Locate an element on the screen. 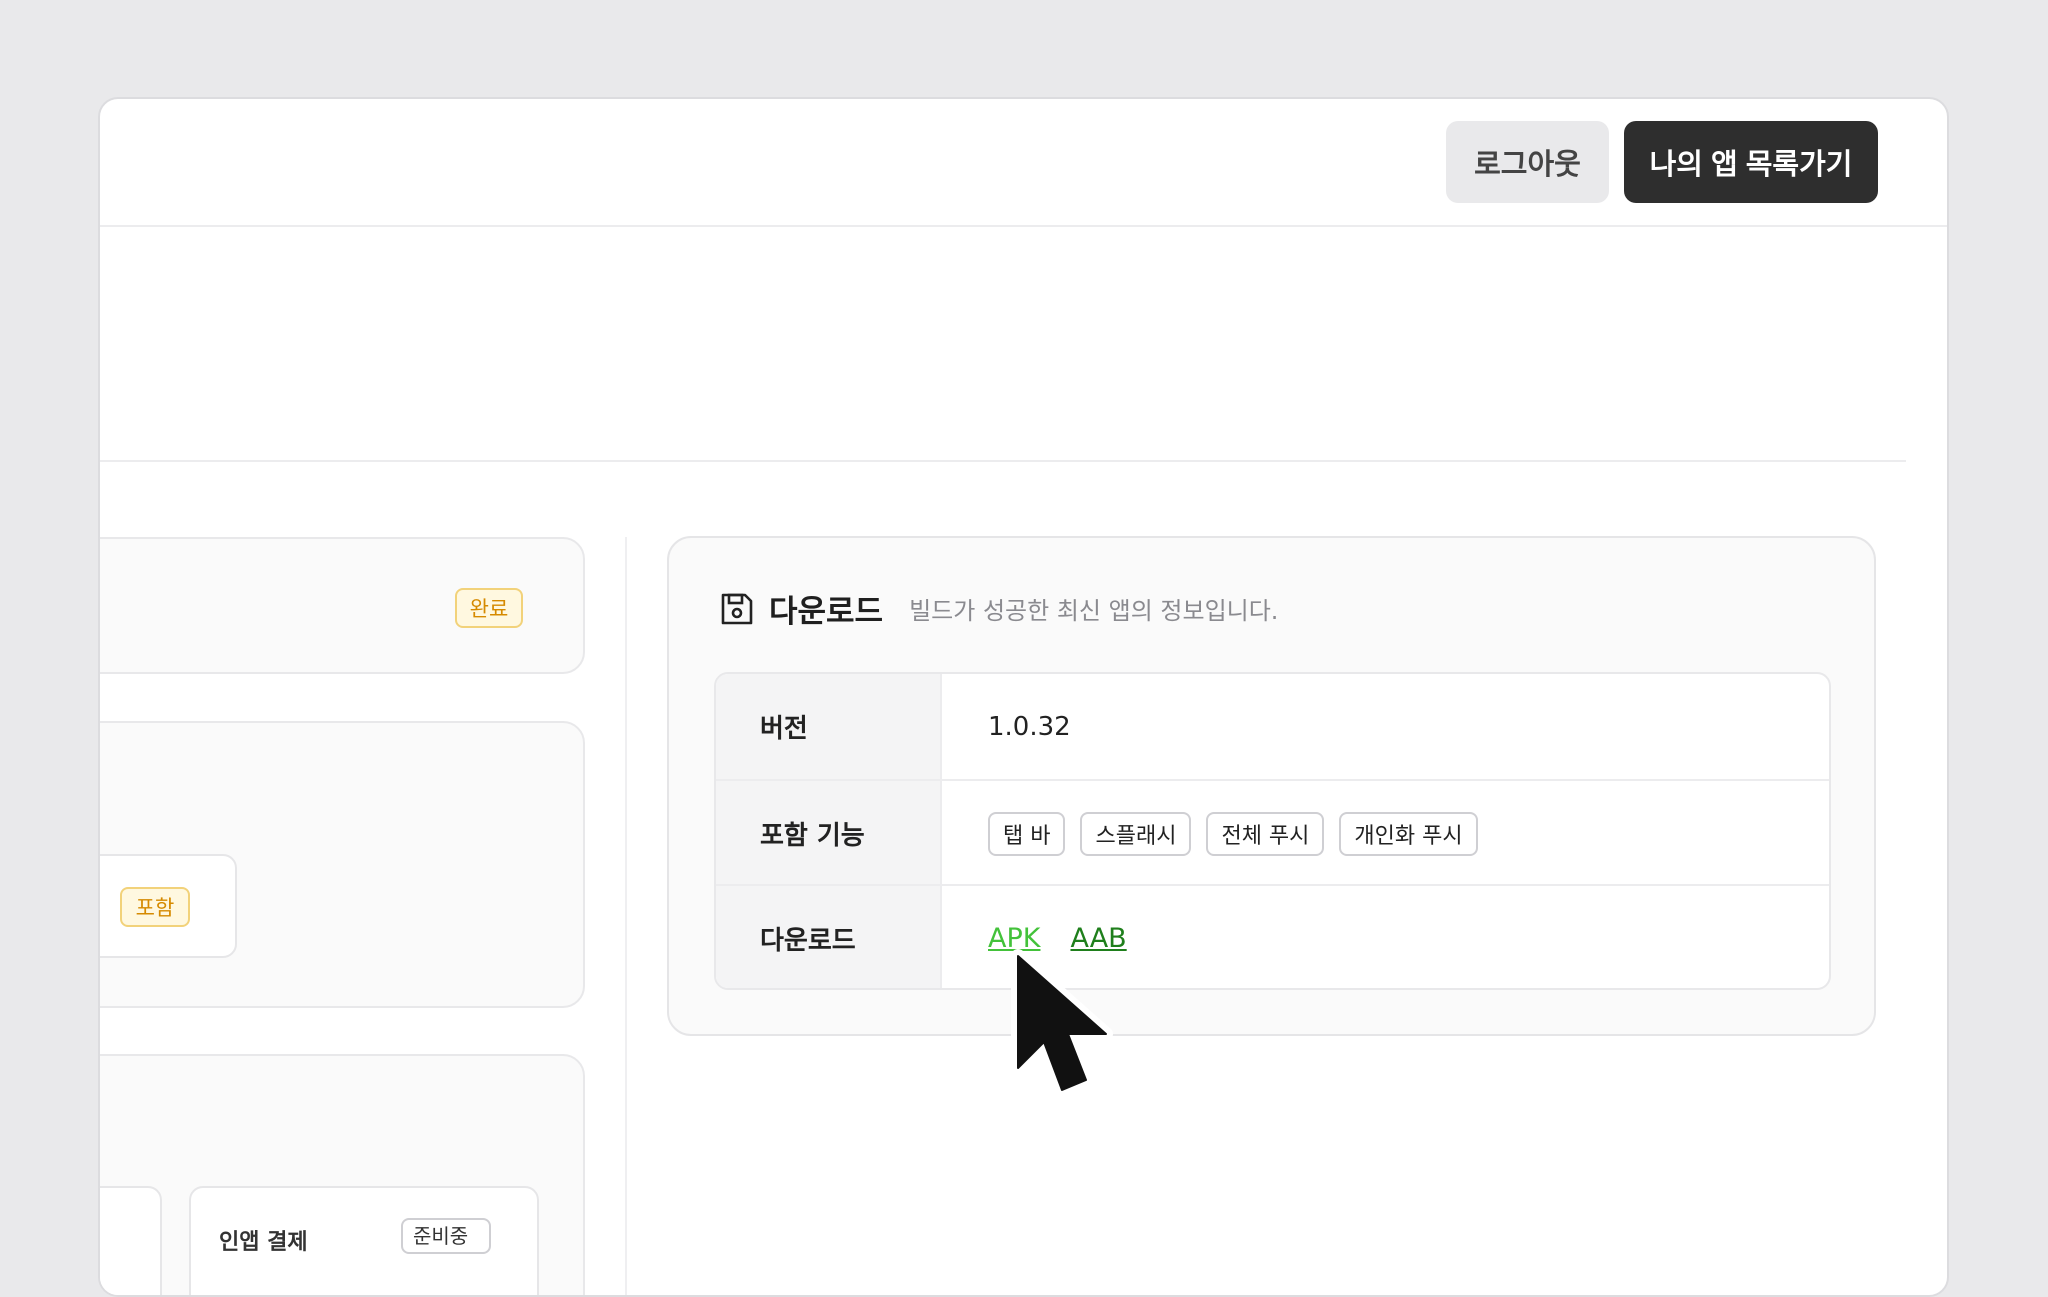 This screenshot has height=1297, width=2048. download-title: 다운로드 is located at coordinates (826, 612).